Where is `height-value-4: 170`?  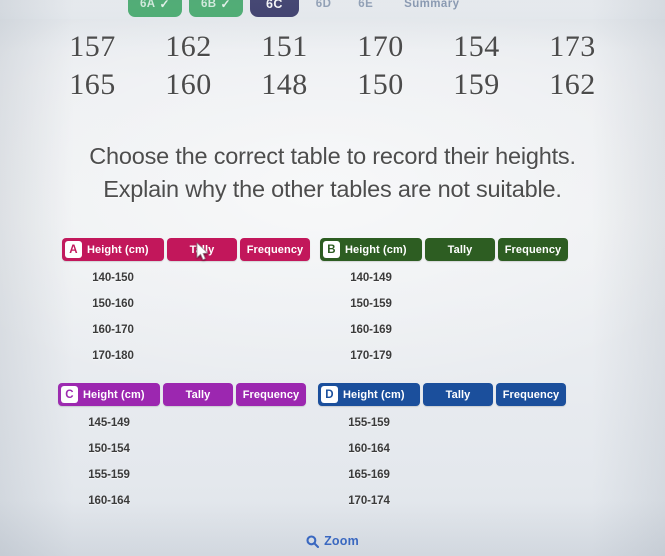 height-value-4: 170 is located at coordinates (380, 46).